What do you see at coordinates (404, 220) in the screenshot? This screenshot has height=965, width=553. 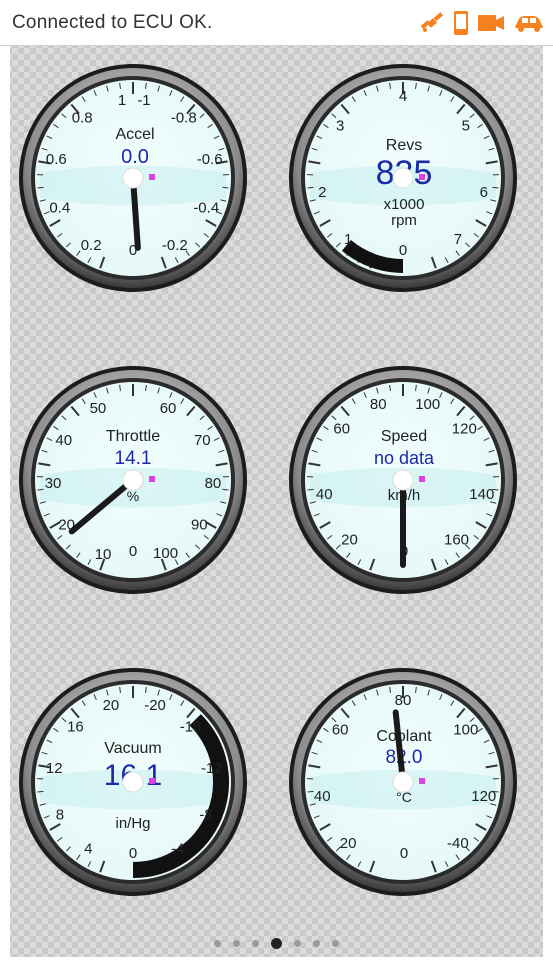 I see `revs-unit-rpm: rpm` at bounding box center [404, 220].